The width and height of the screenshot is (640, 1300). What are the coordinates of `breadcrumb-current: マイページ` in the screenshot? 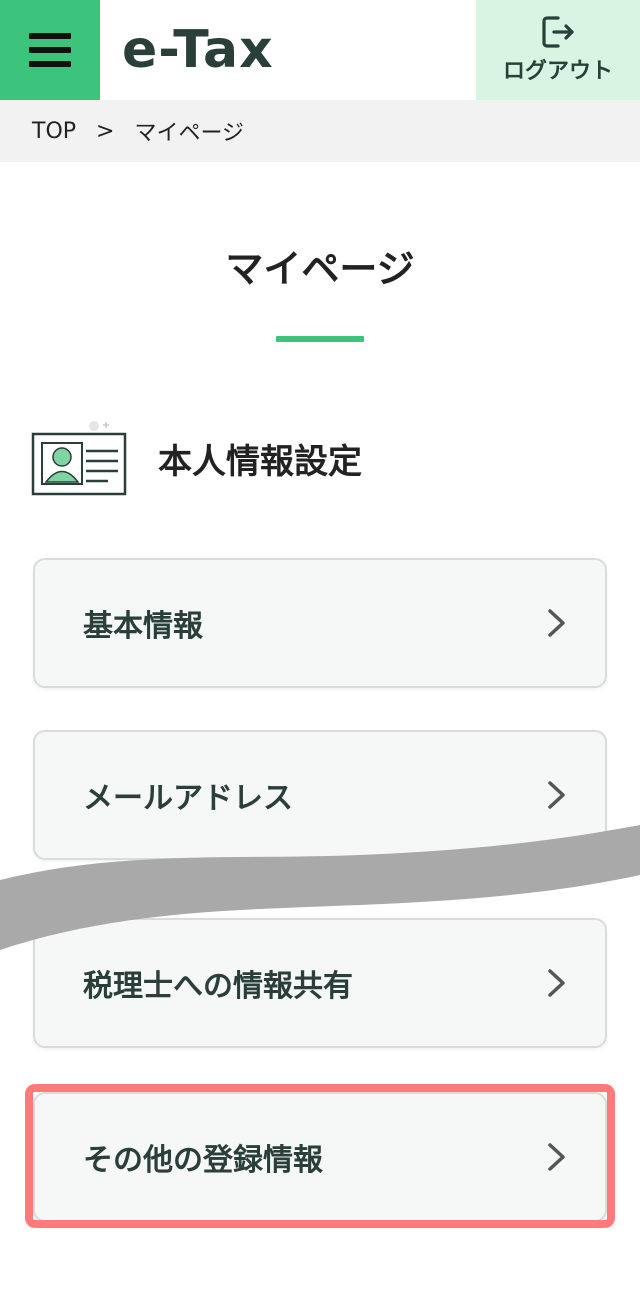 It's located at (189, 133).